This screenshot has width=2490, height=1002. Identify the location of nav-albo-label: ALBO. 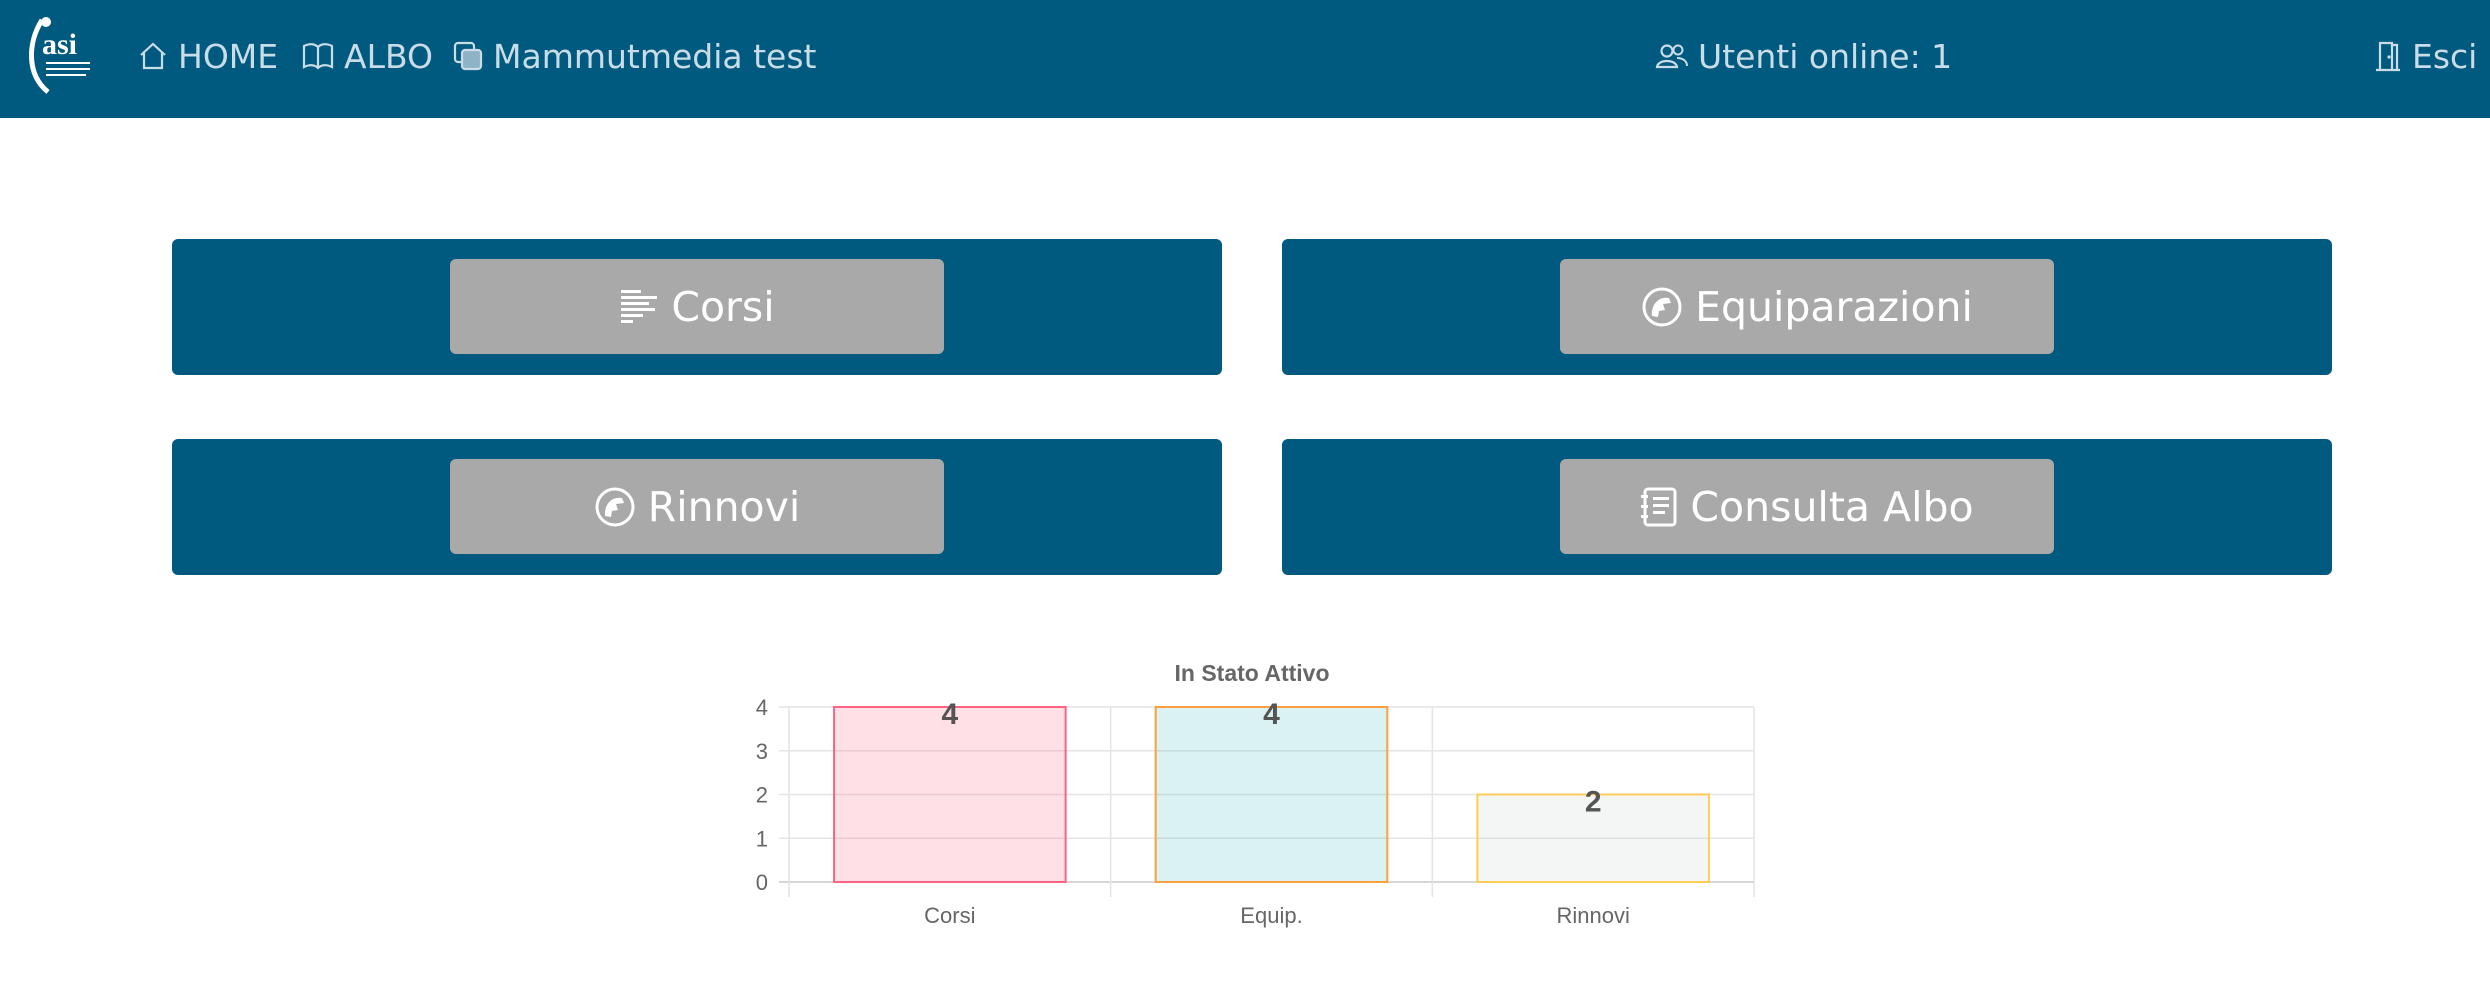
(388, 56).